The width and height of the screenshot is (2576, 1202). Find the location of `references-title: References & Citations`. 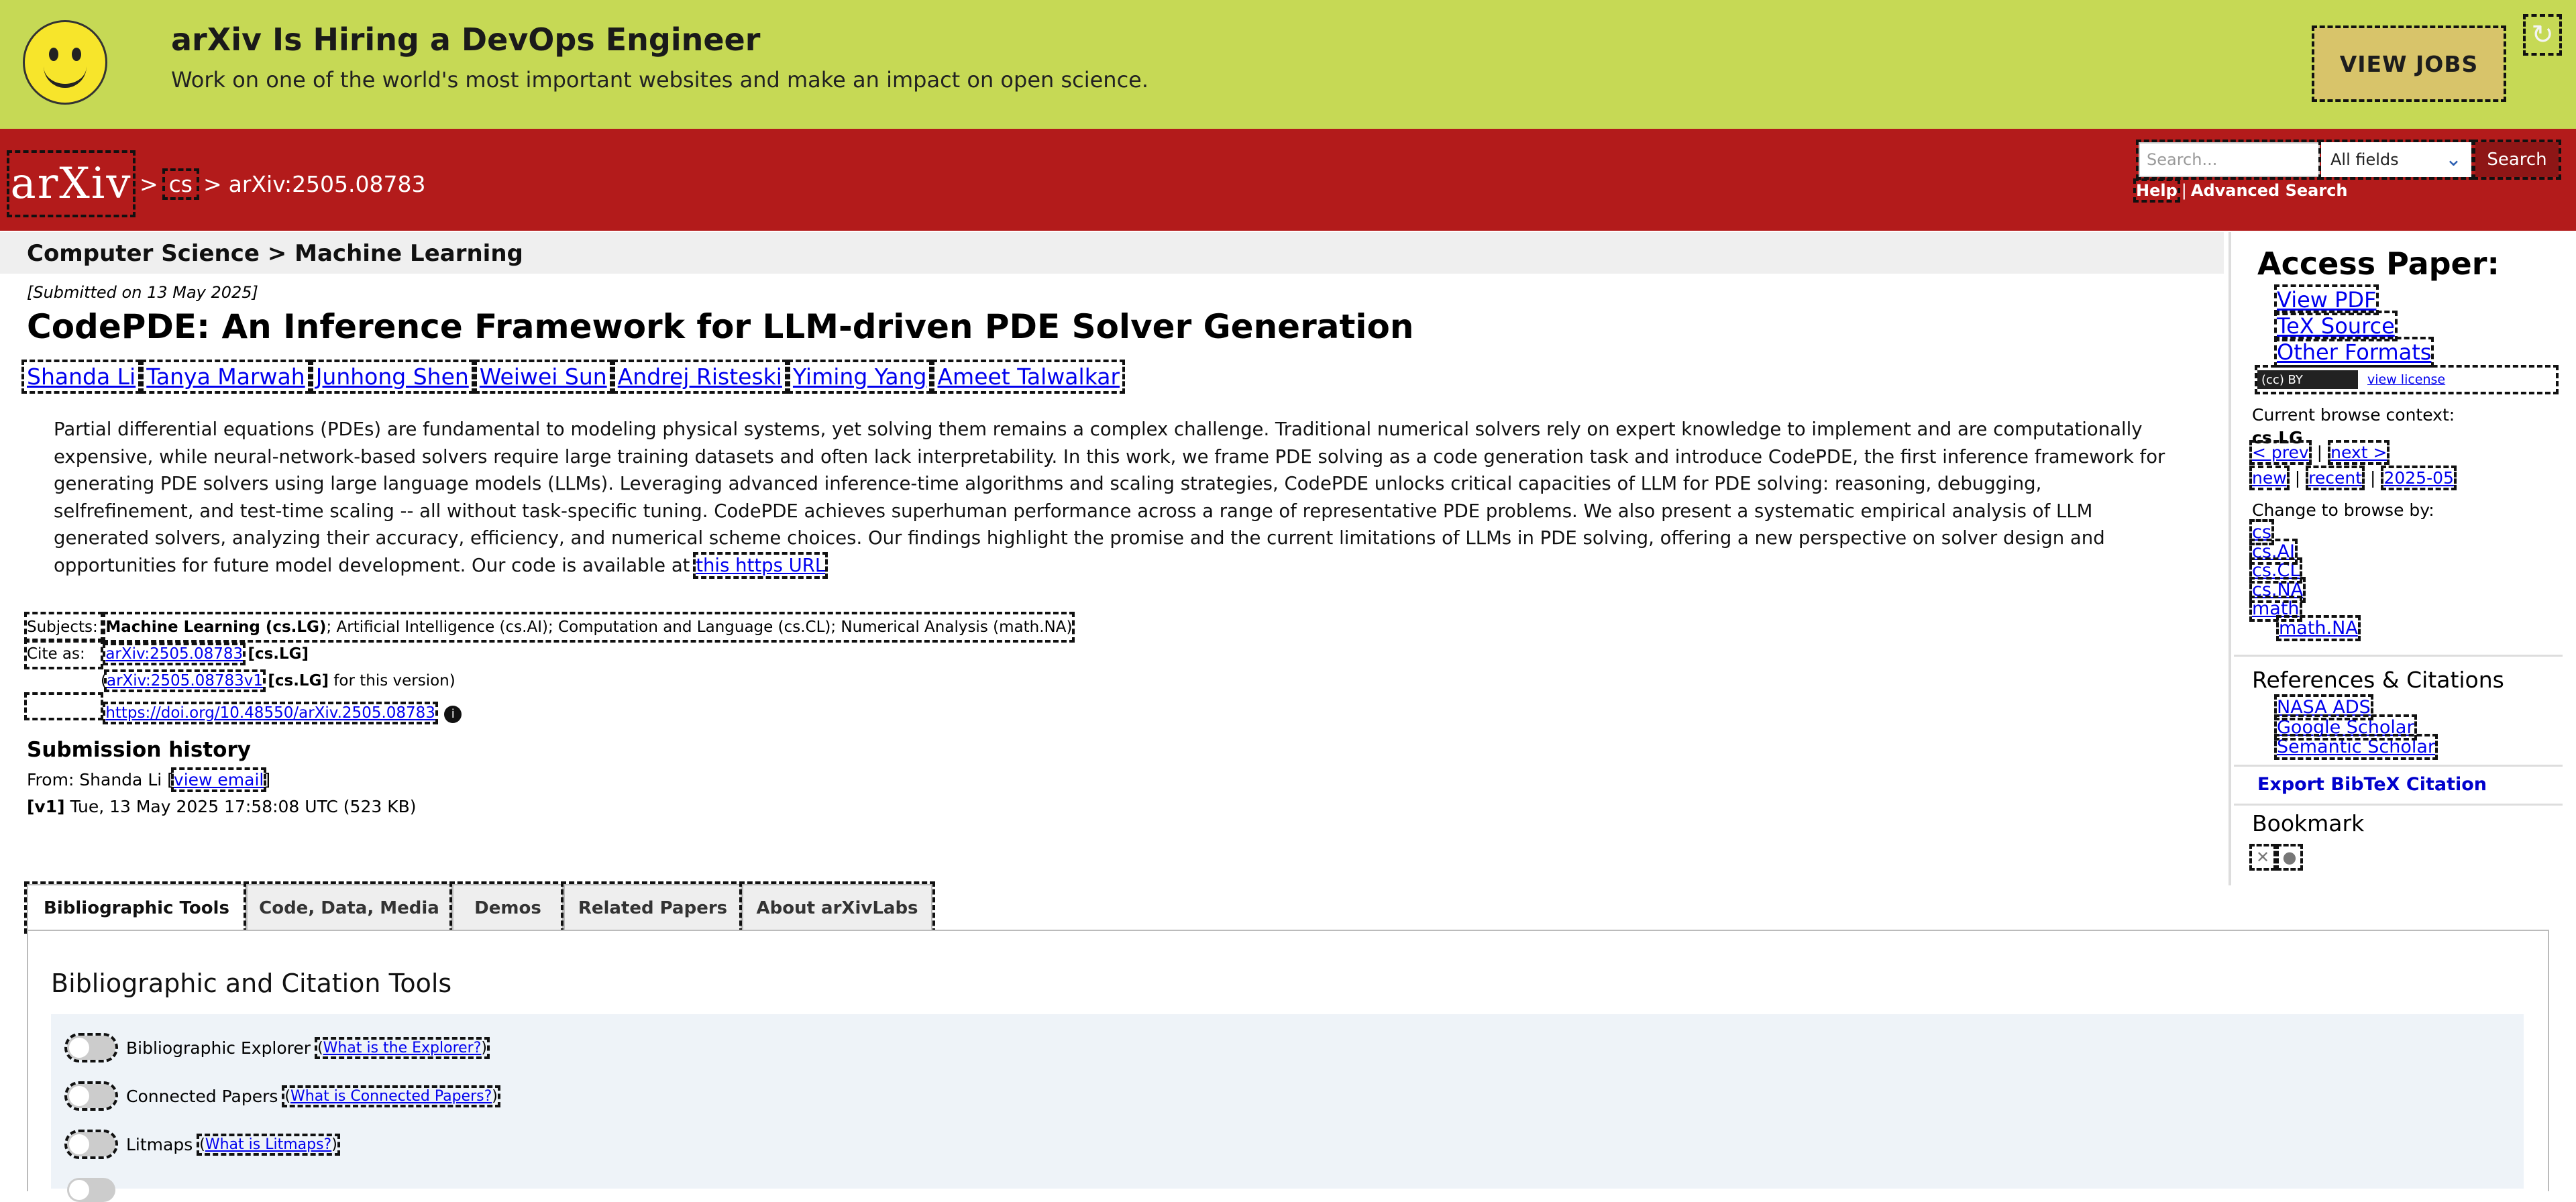

references-title: References & Citations is located at coordinates (2378, 680).